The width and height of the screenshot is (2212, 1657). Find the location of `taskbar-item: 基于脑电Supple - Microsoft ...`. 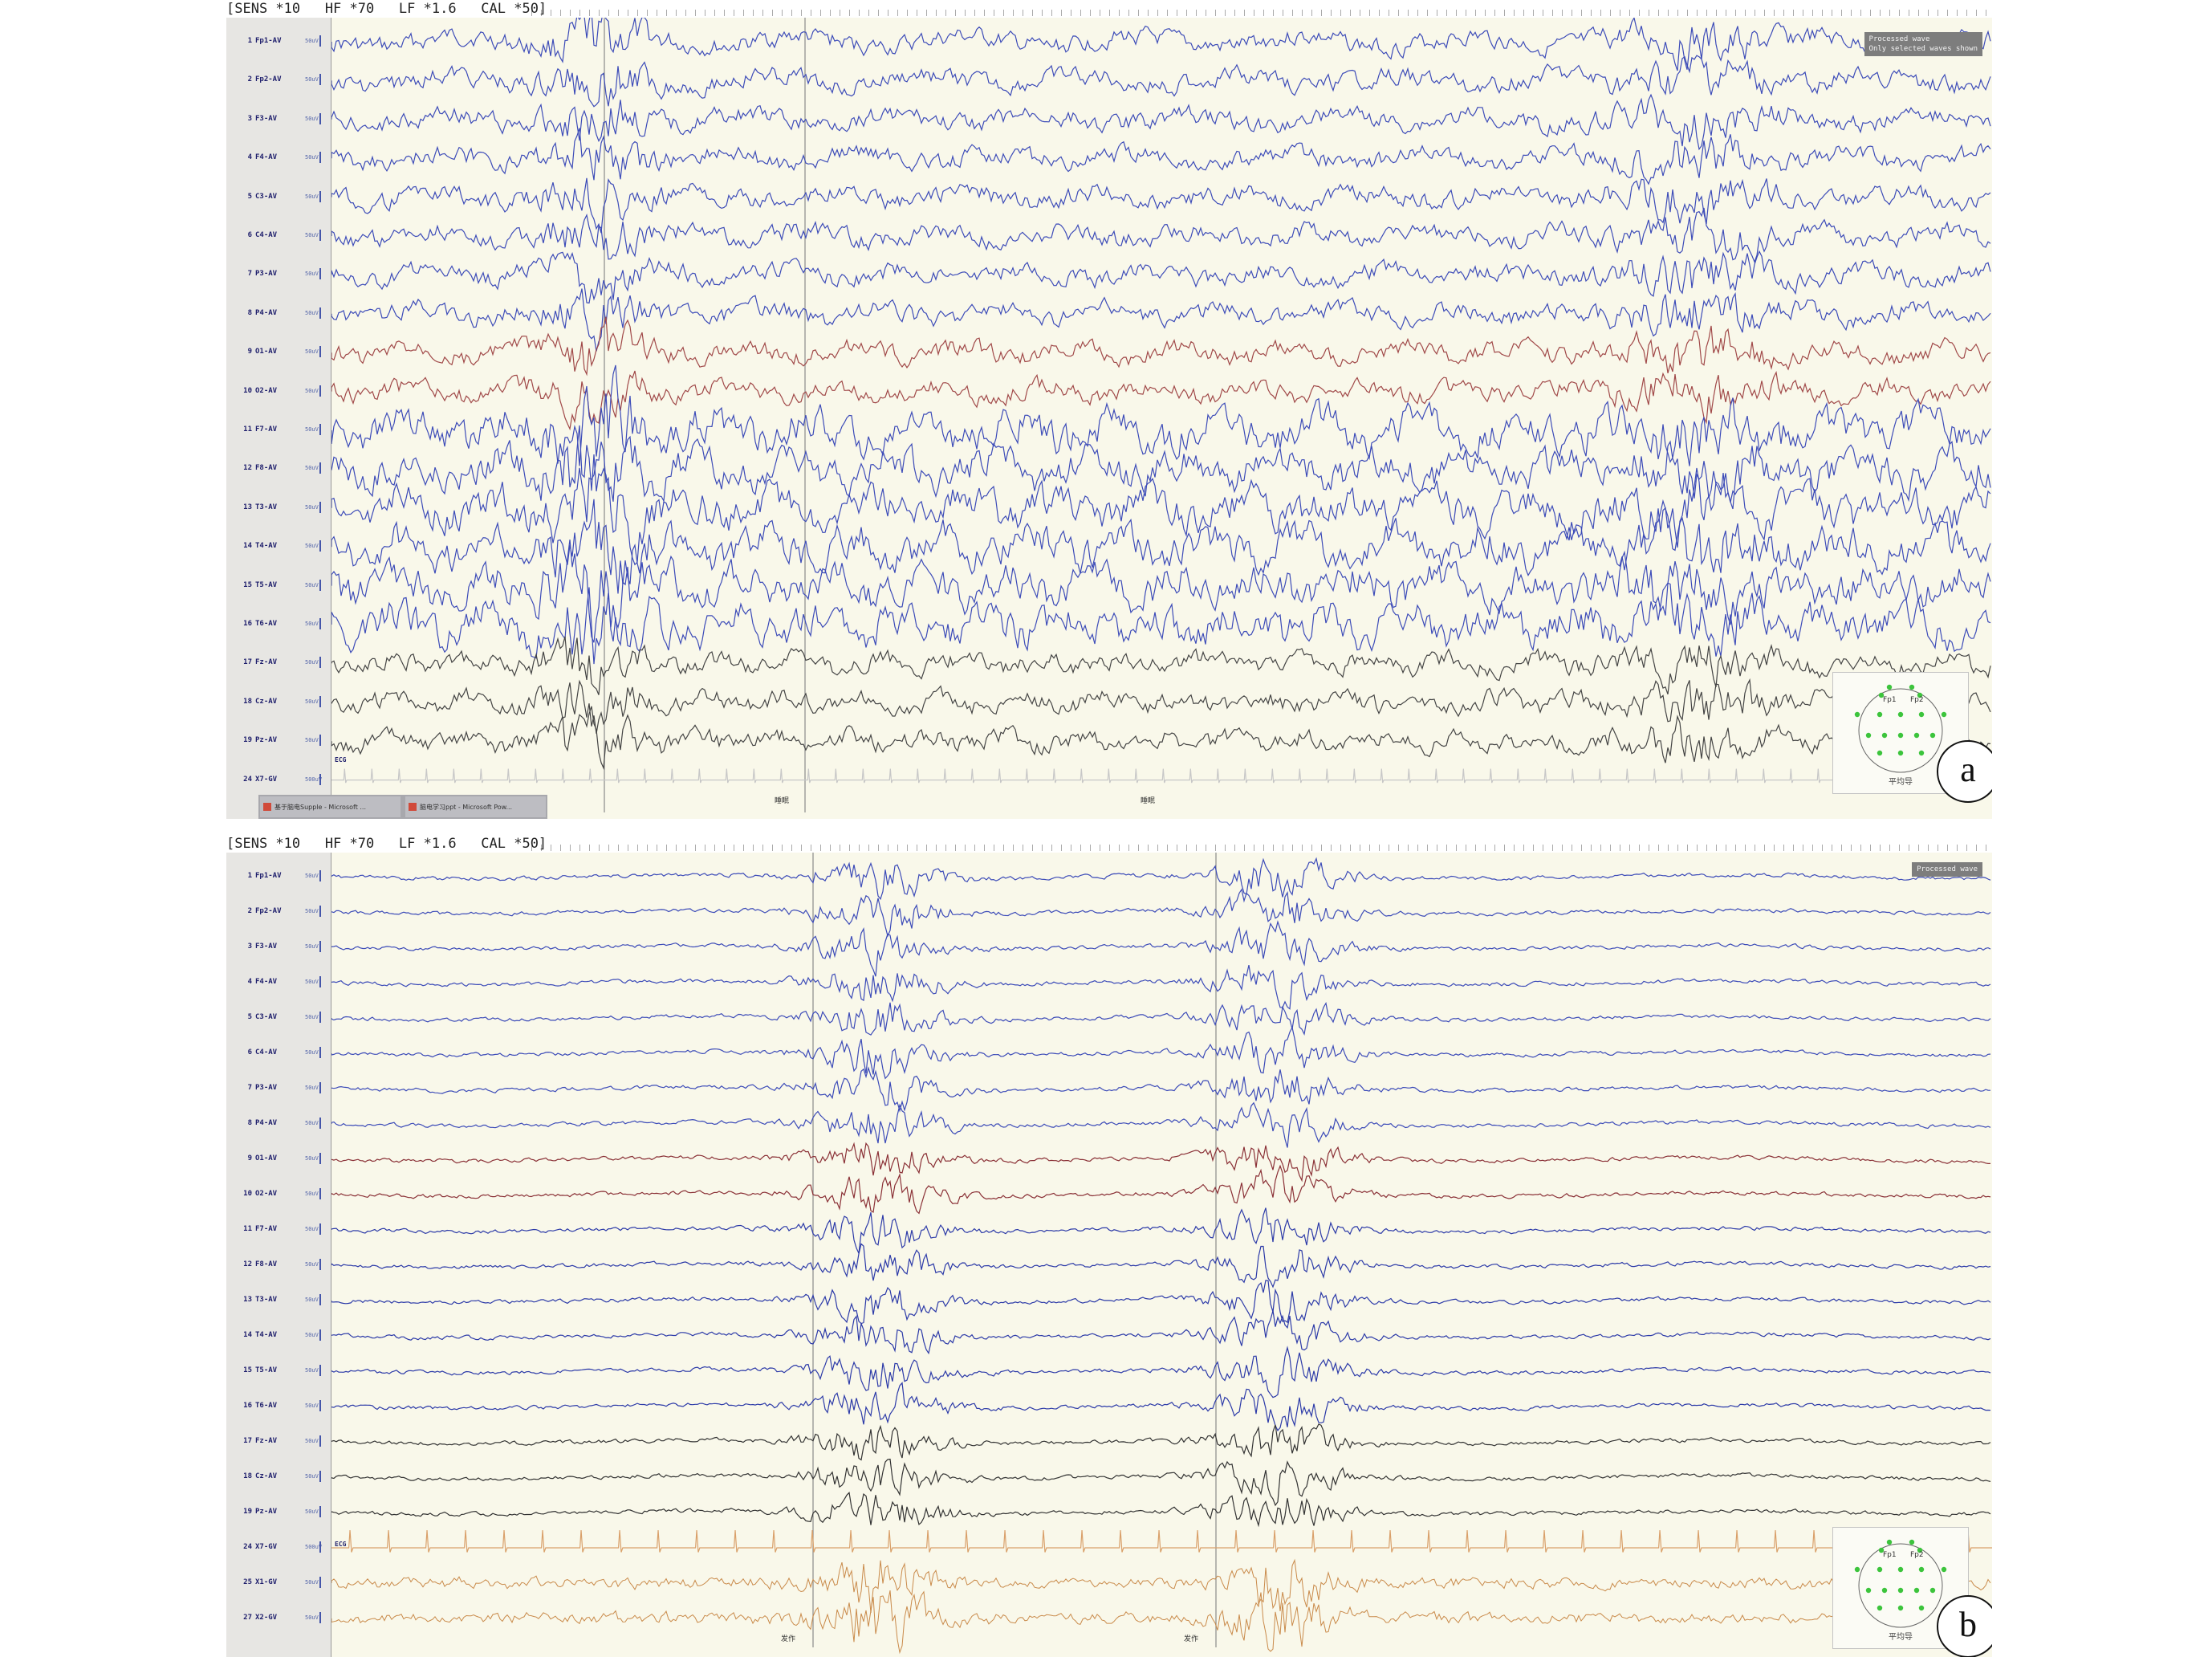

taskbar-item: 基于脑电Supple - Microsoft ... is located at coordinates (330, 806).